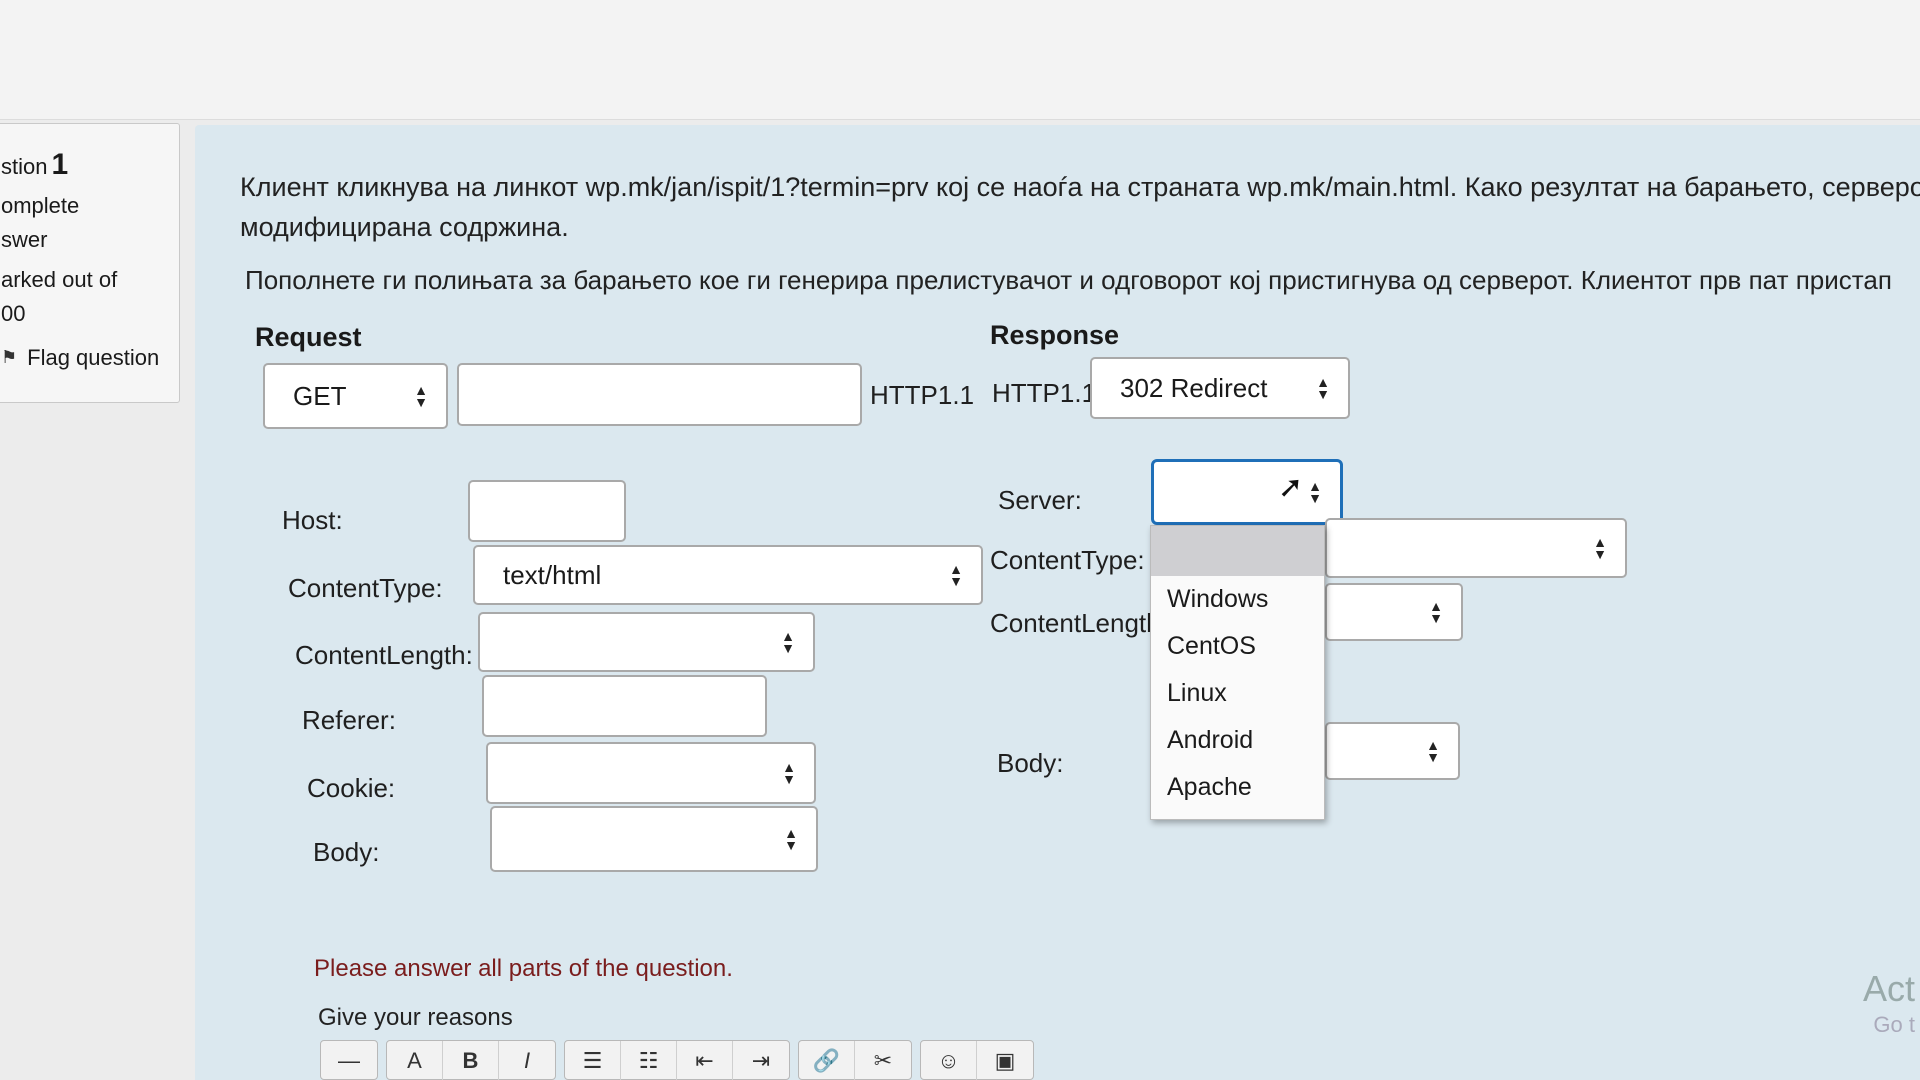 The height and width of the screenshot is (1080, 1920). I want to click on request-body-label: Body:, so click(346, 852).